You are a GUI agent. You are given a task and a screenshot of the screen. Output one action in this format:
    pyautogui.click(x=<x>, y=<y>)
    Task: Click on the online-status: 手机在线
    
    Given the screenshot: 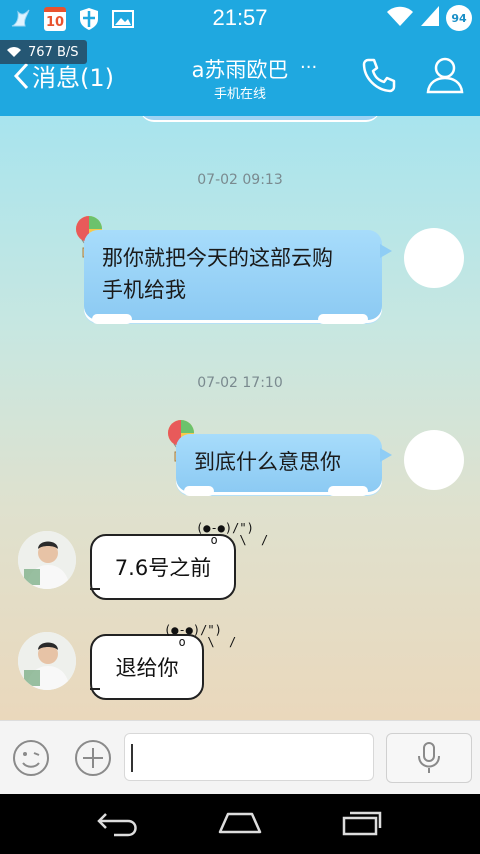 What is the action you would take?
    pyautogui.click(x=239, y=94)
    